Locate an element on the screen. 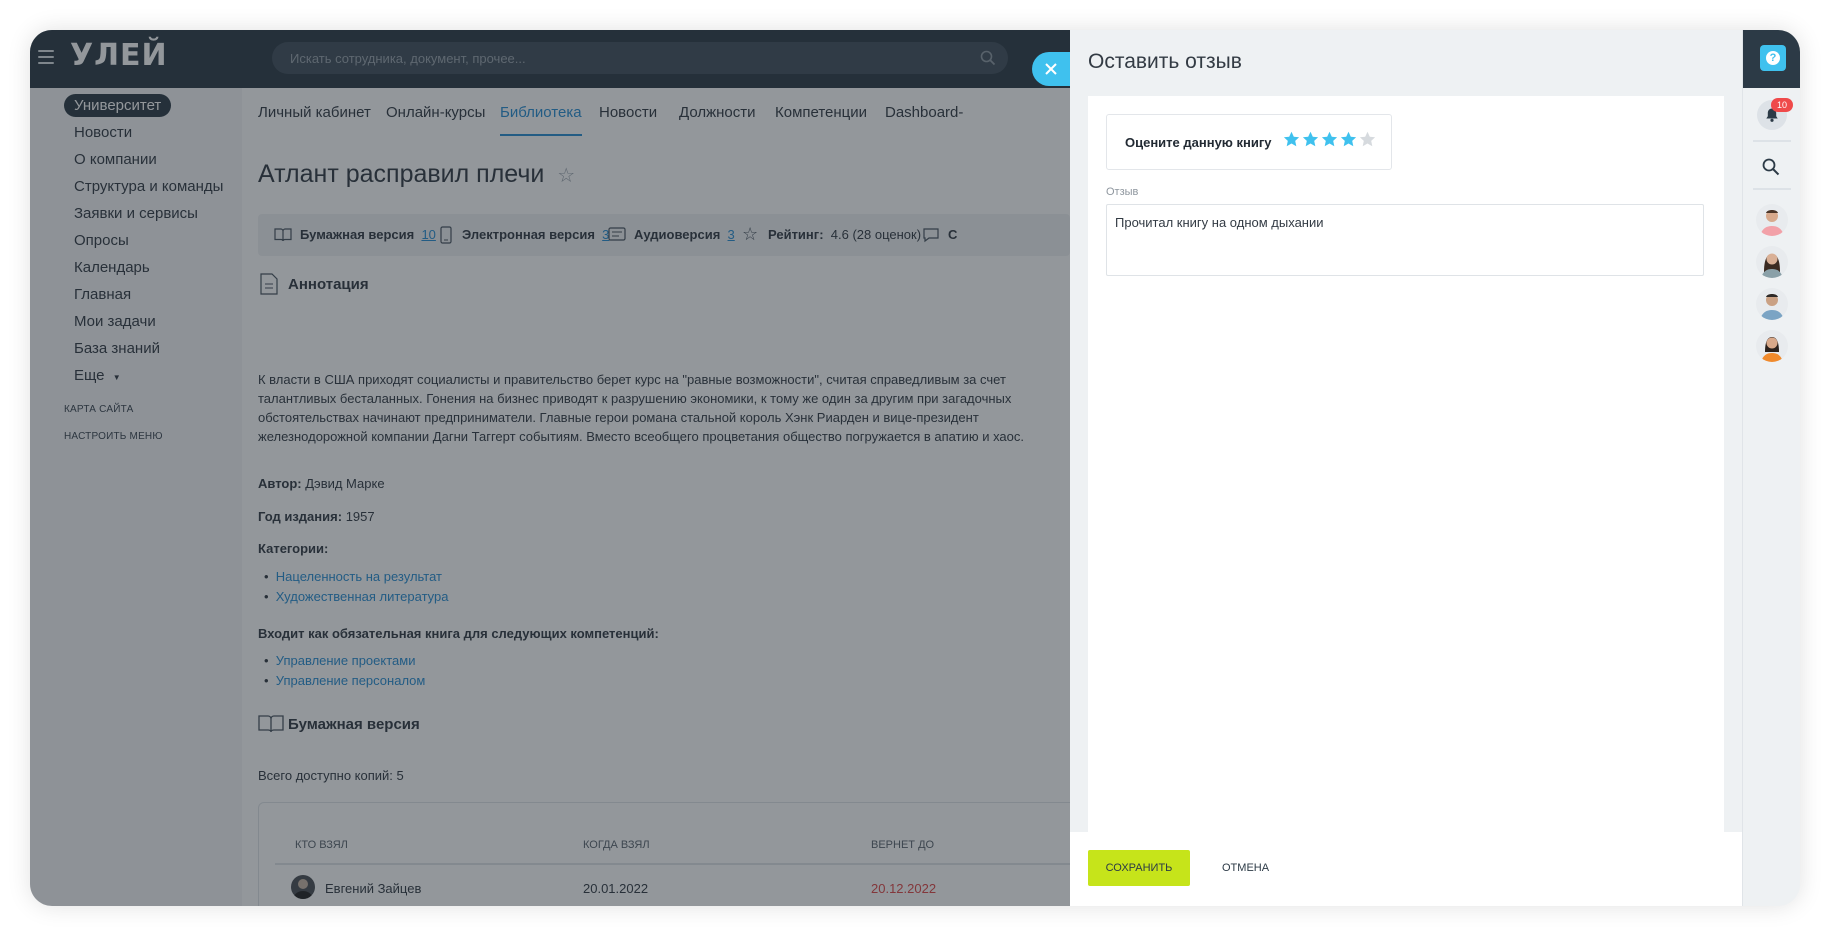 The height and width of the screenshot is (936, 1830). close-panel-button is located at coordinates (1051, 69).